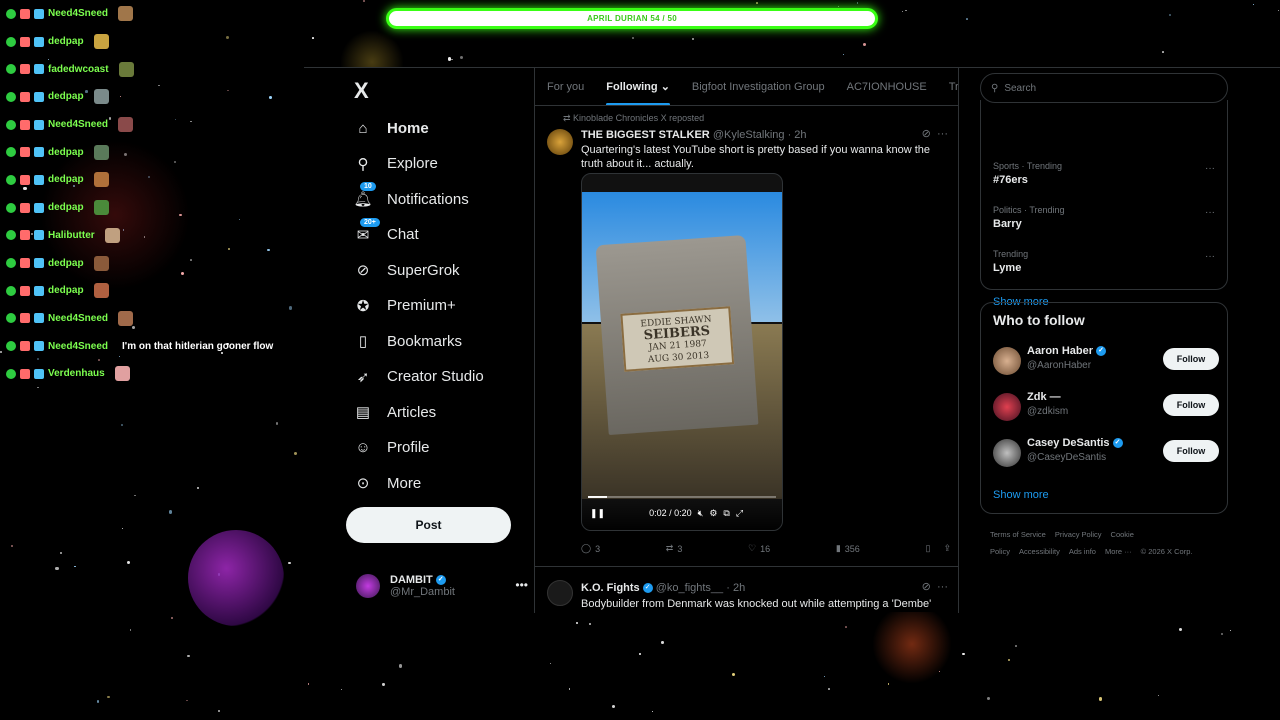 The width and height of the screenshot is (1280, 720). I want to click on trend-item: Trending Lyme, so click(1010, 261).